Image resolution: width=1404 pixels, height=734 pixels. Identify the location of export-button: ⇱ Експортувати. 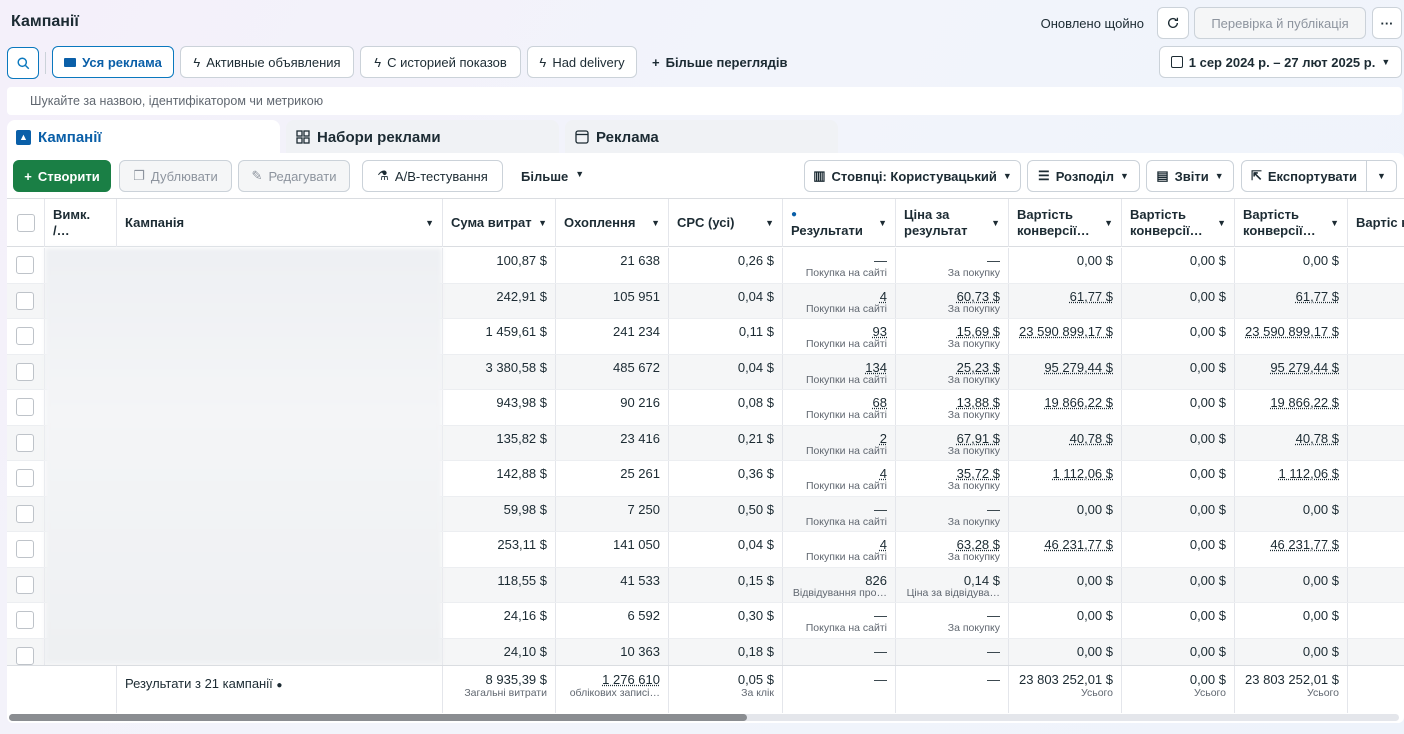
(1304, 176).